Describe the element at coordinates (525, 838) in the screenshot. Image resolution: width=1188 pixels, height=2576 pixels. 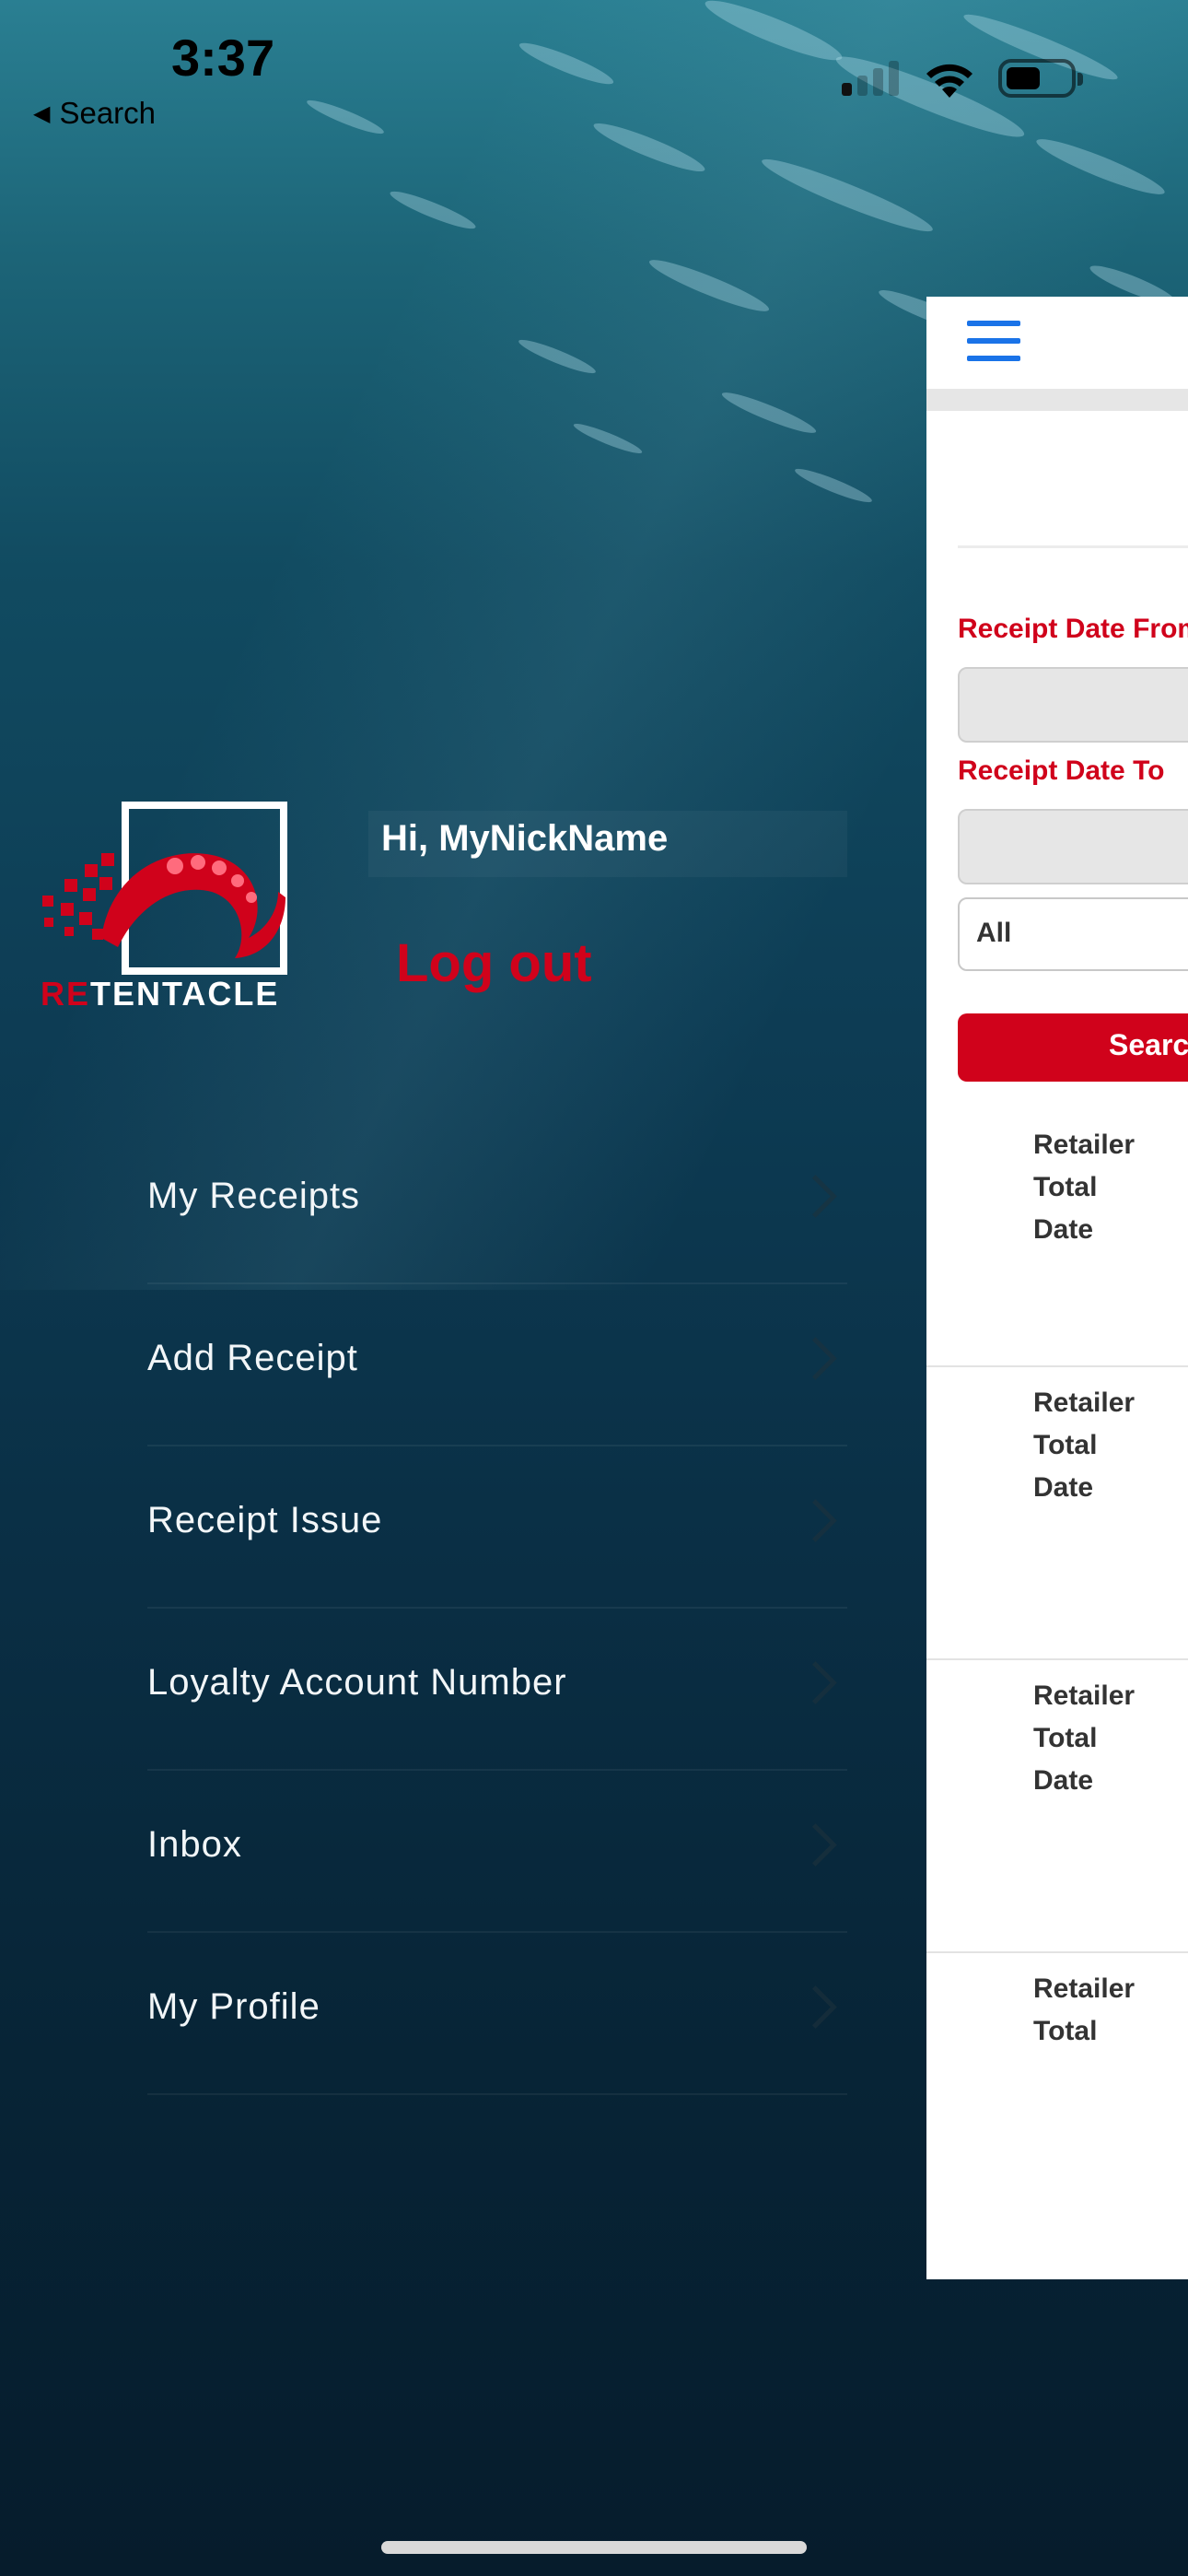
I see `user-greeting: Hi, MyNickName` at that location.